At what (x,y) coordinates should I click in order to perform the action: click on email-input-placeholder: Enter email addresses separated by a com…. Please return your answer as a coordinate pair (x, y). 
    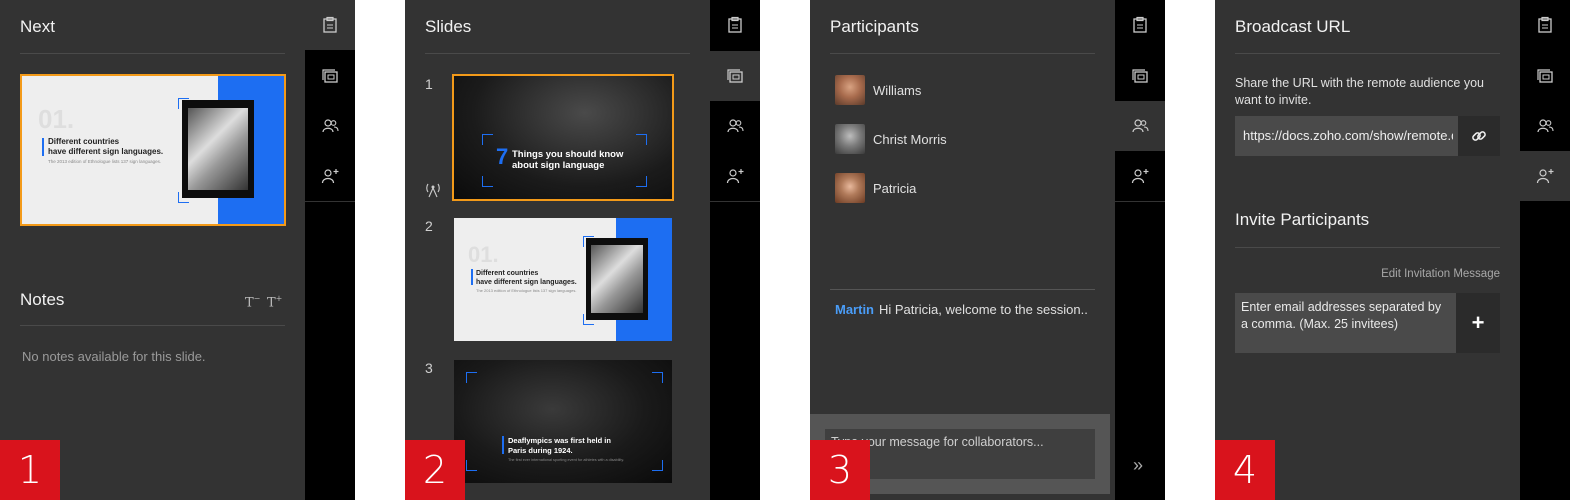
    Looking at the image, I should click on (1341, 315).